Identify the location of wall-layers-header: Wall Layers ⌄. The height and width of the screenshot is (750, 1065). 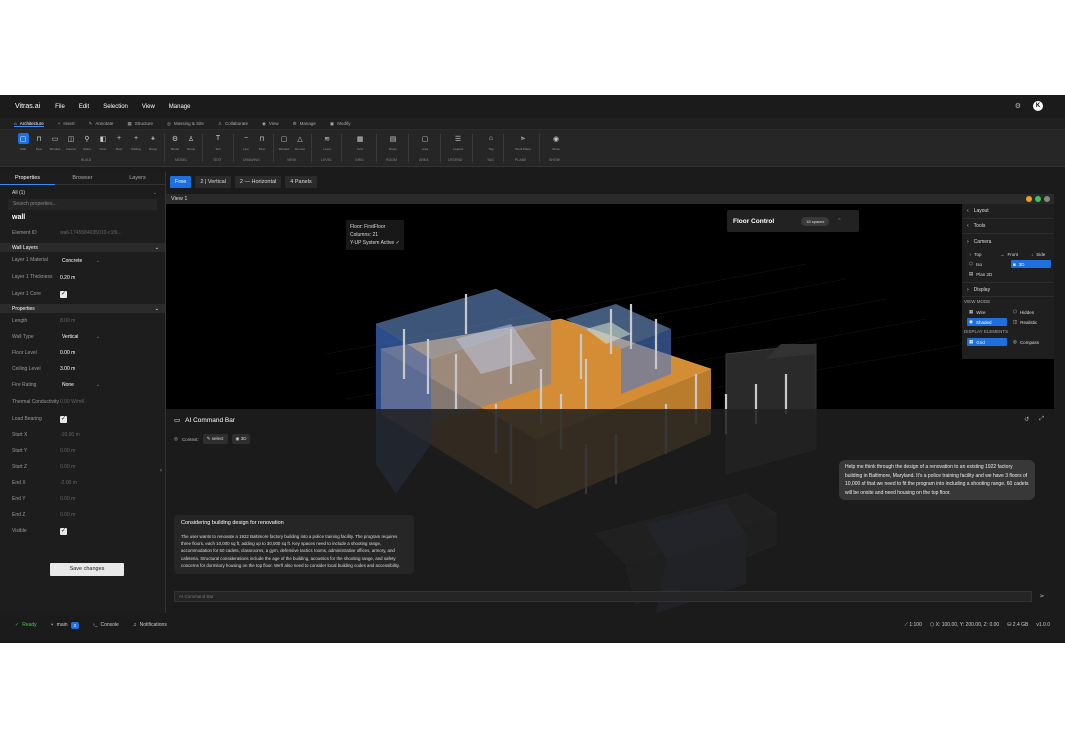
(82, 247).